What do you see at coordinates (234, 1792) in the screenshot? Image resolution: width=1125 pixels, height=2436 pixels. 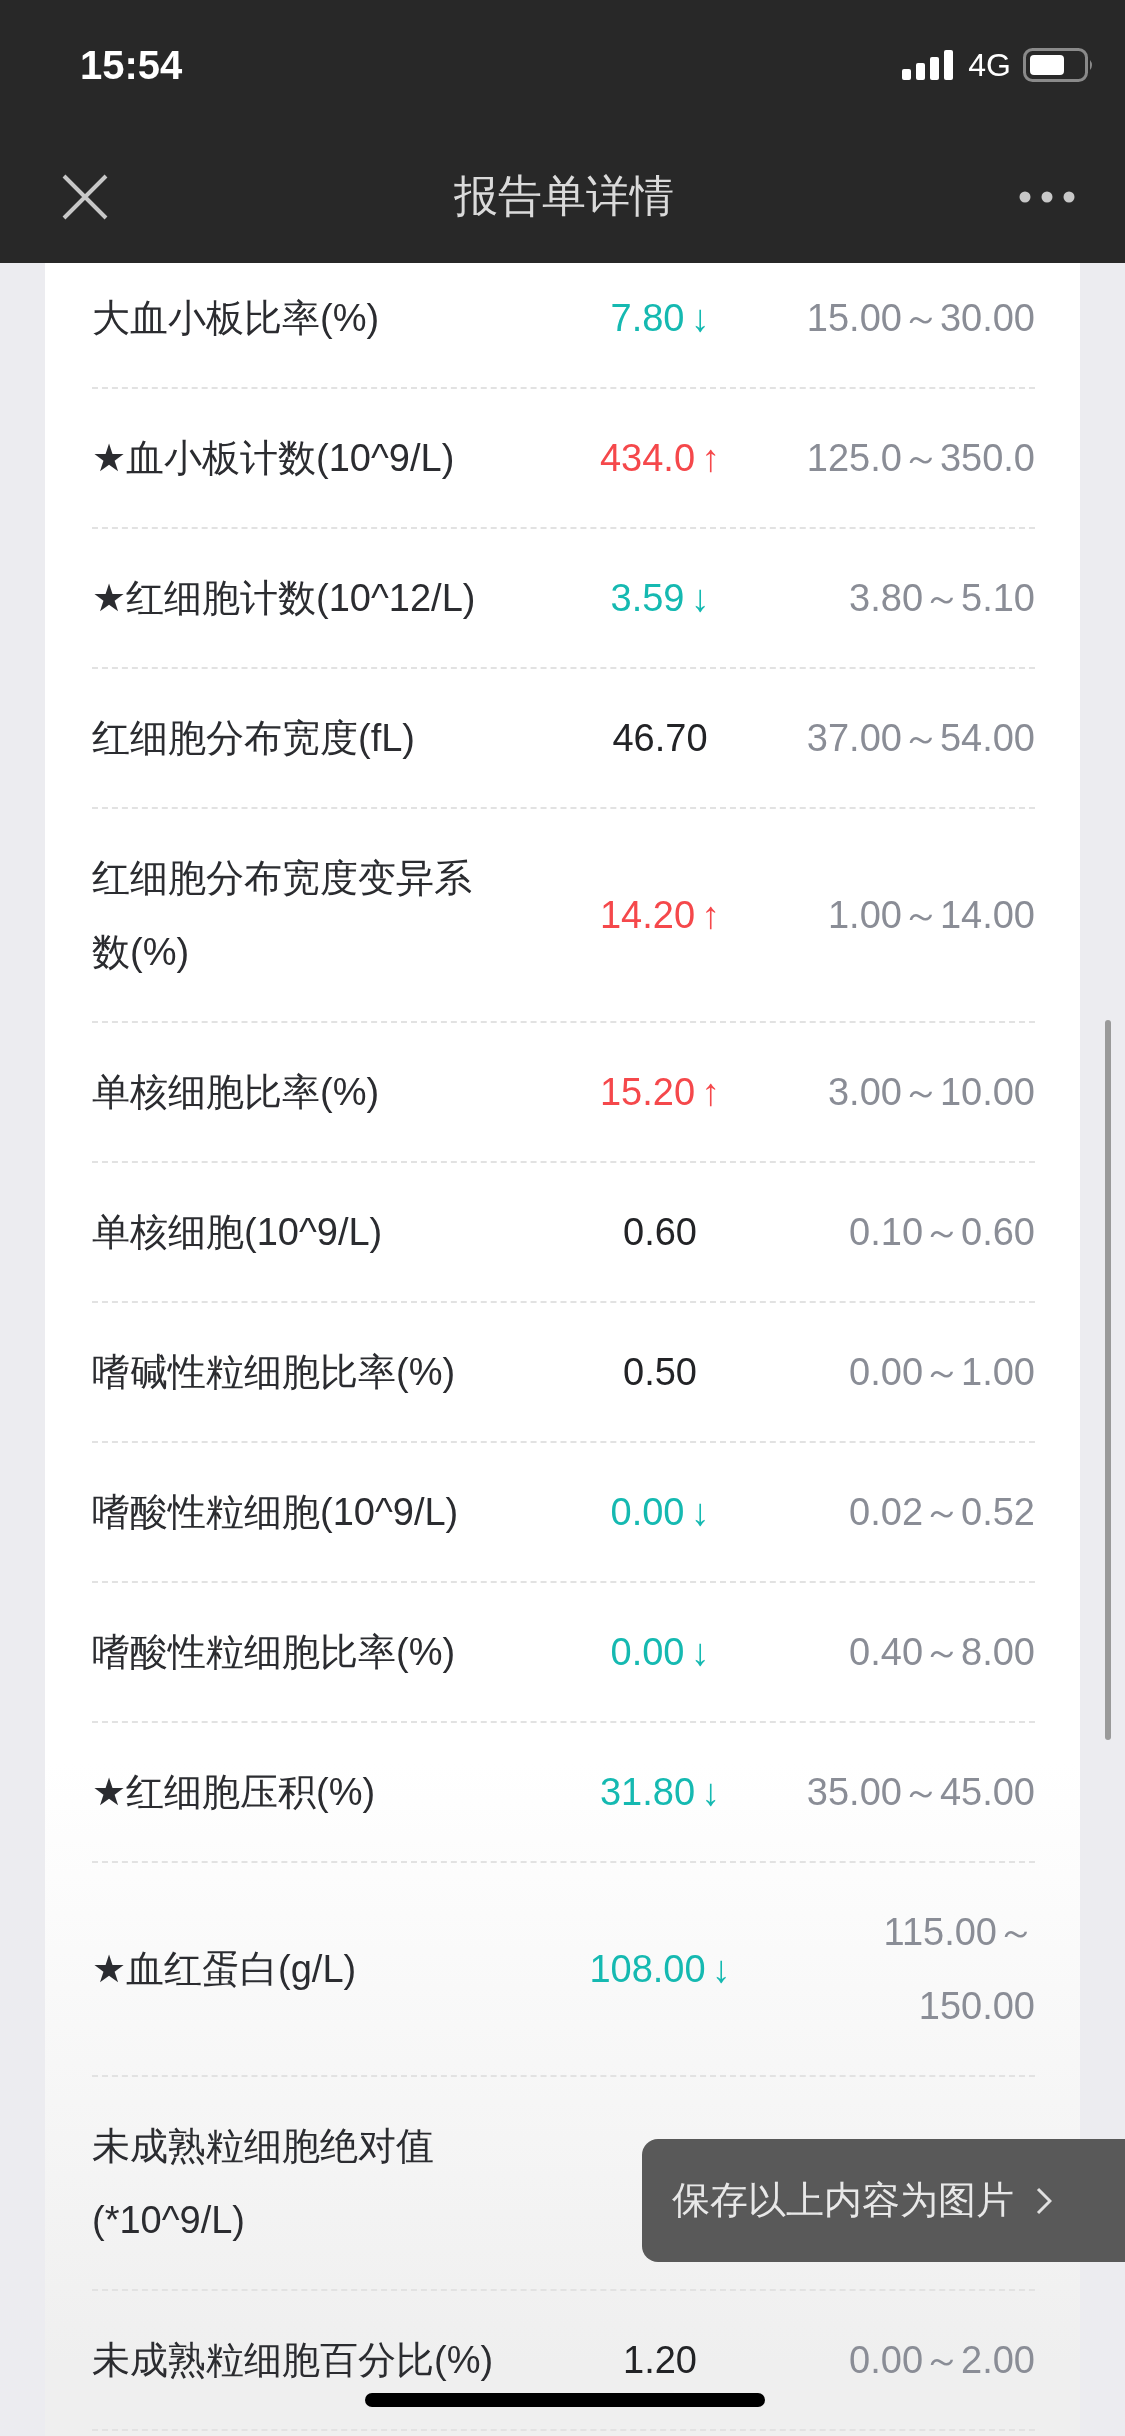 I see `test-name: ★红细胞压积(%)` at bounding box center [234, 1792].